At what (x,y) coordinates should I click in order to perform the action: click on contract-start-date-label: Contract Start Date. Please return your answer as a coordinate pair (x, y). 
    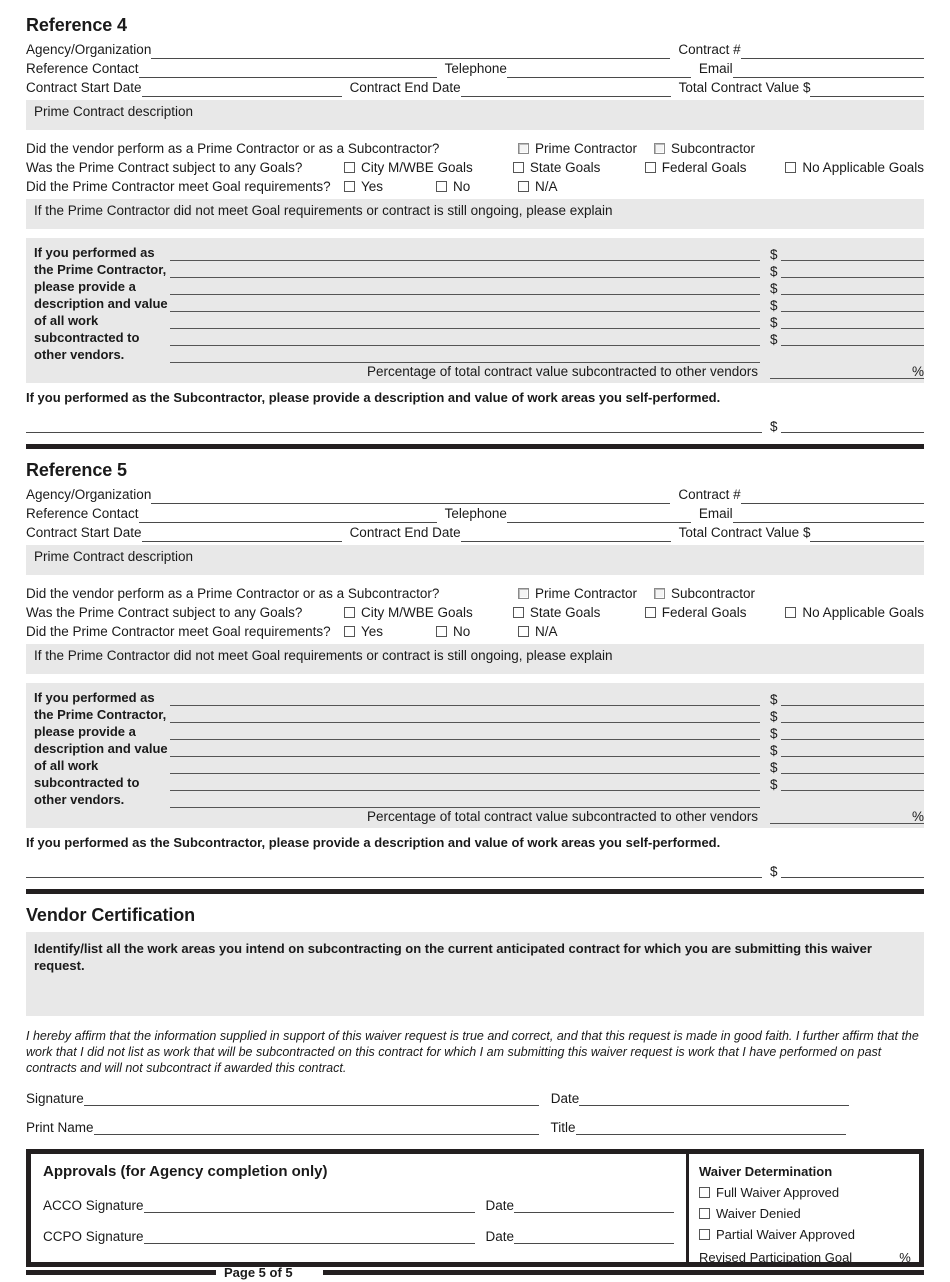
    Looking at the image, I should click on (84, 532).